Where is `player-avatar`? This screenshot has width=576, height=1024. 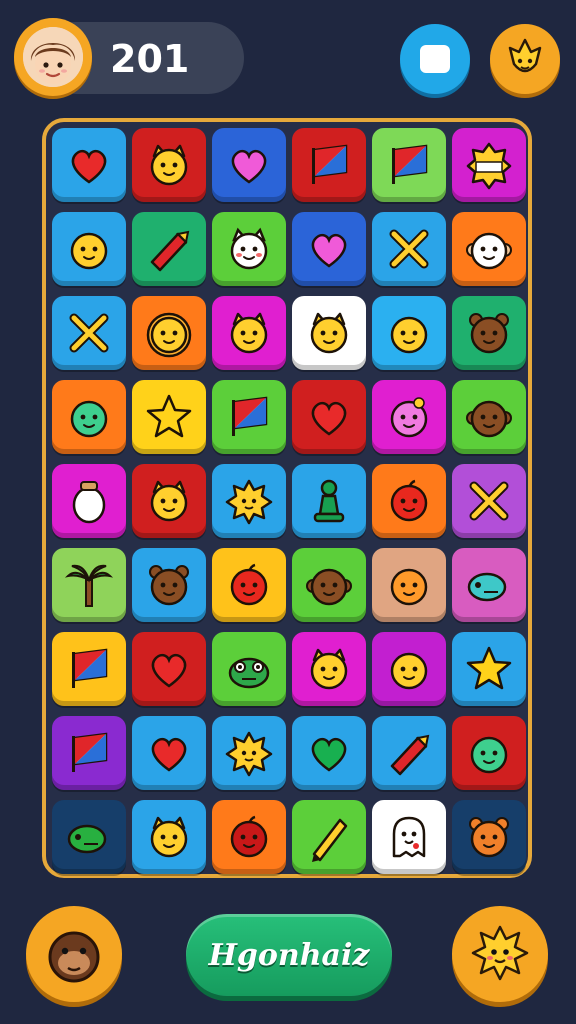
player-avatar is located at coordinates (53, 57).